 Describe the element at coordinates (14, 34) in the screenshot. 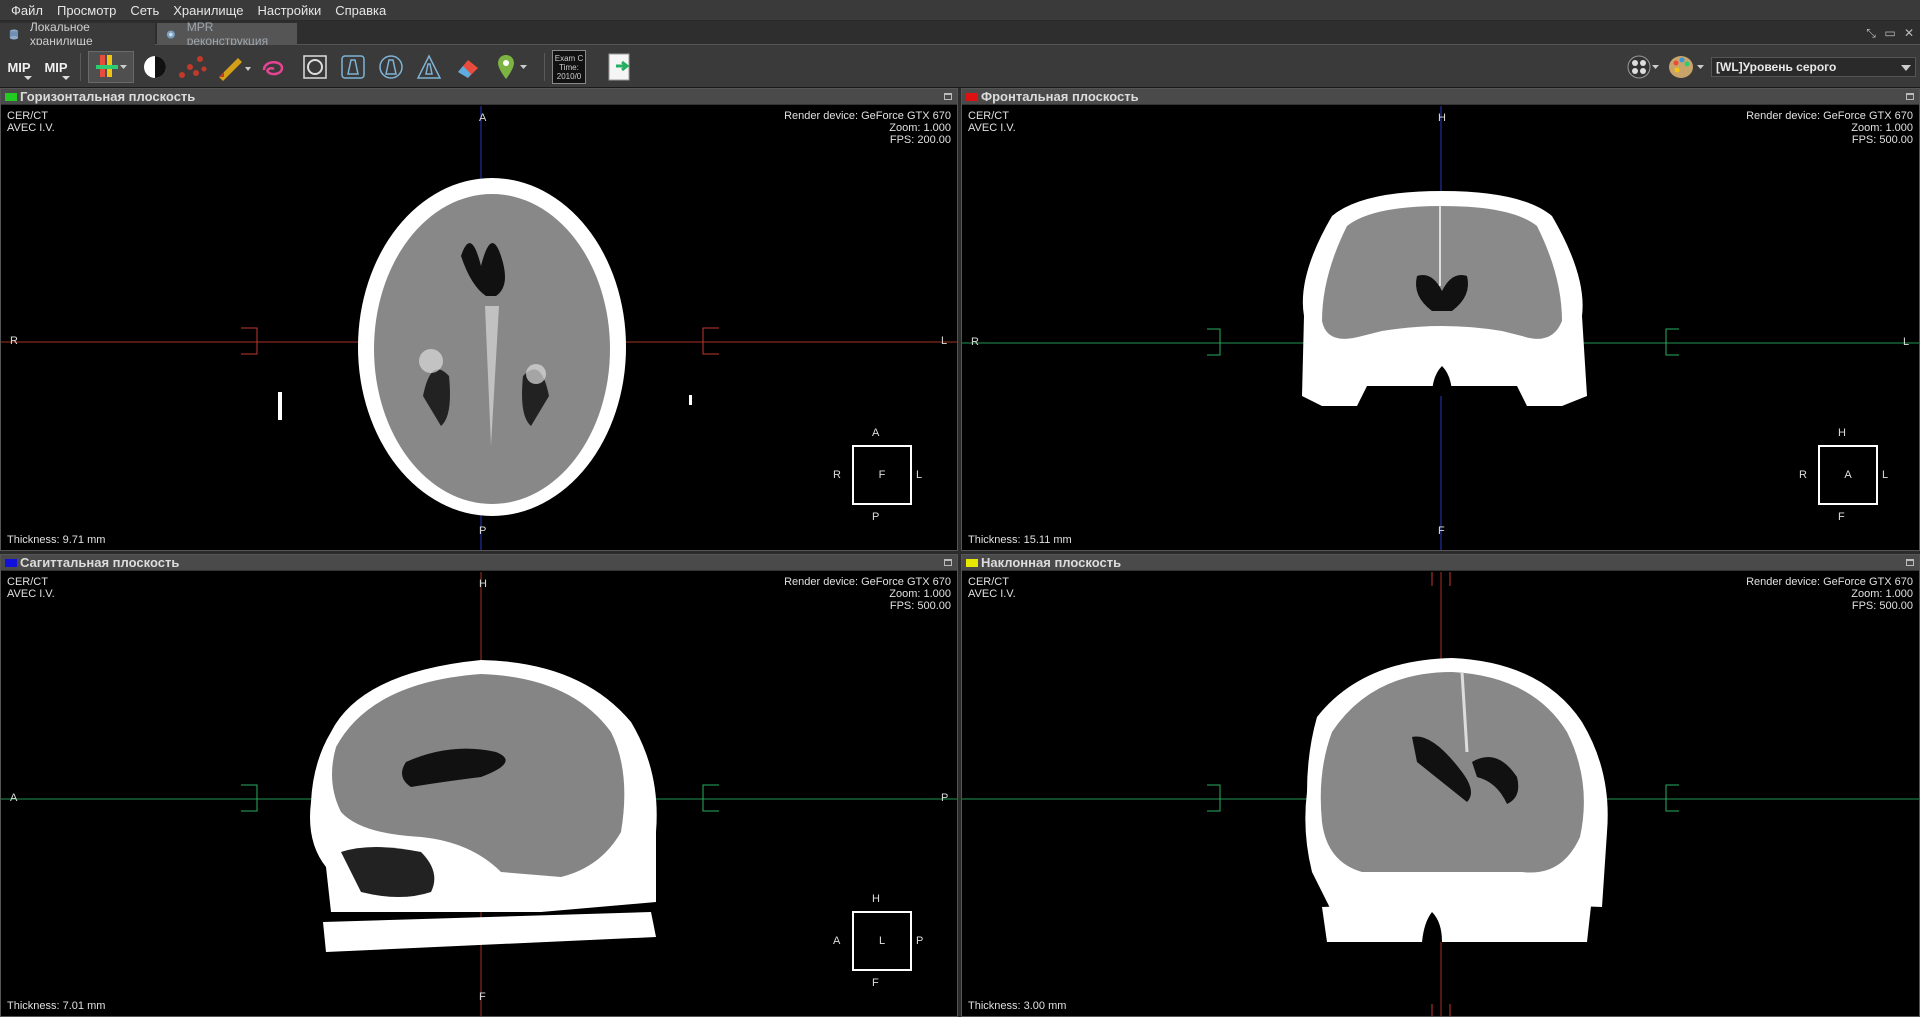

I see `database-icon` at that location.